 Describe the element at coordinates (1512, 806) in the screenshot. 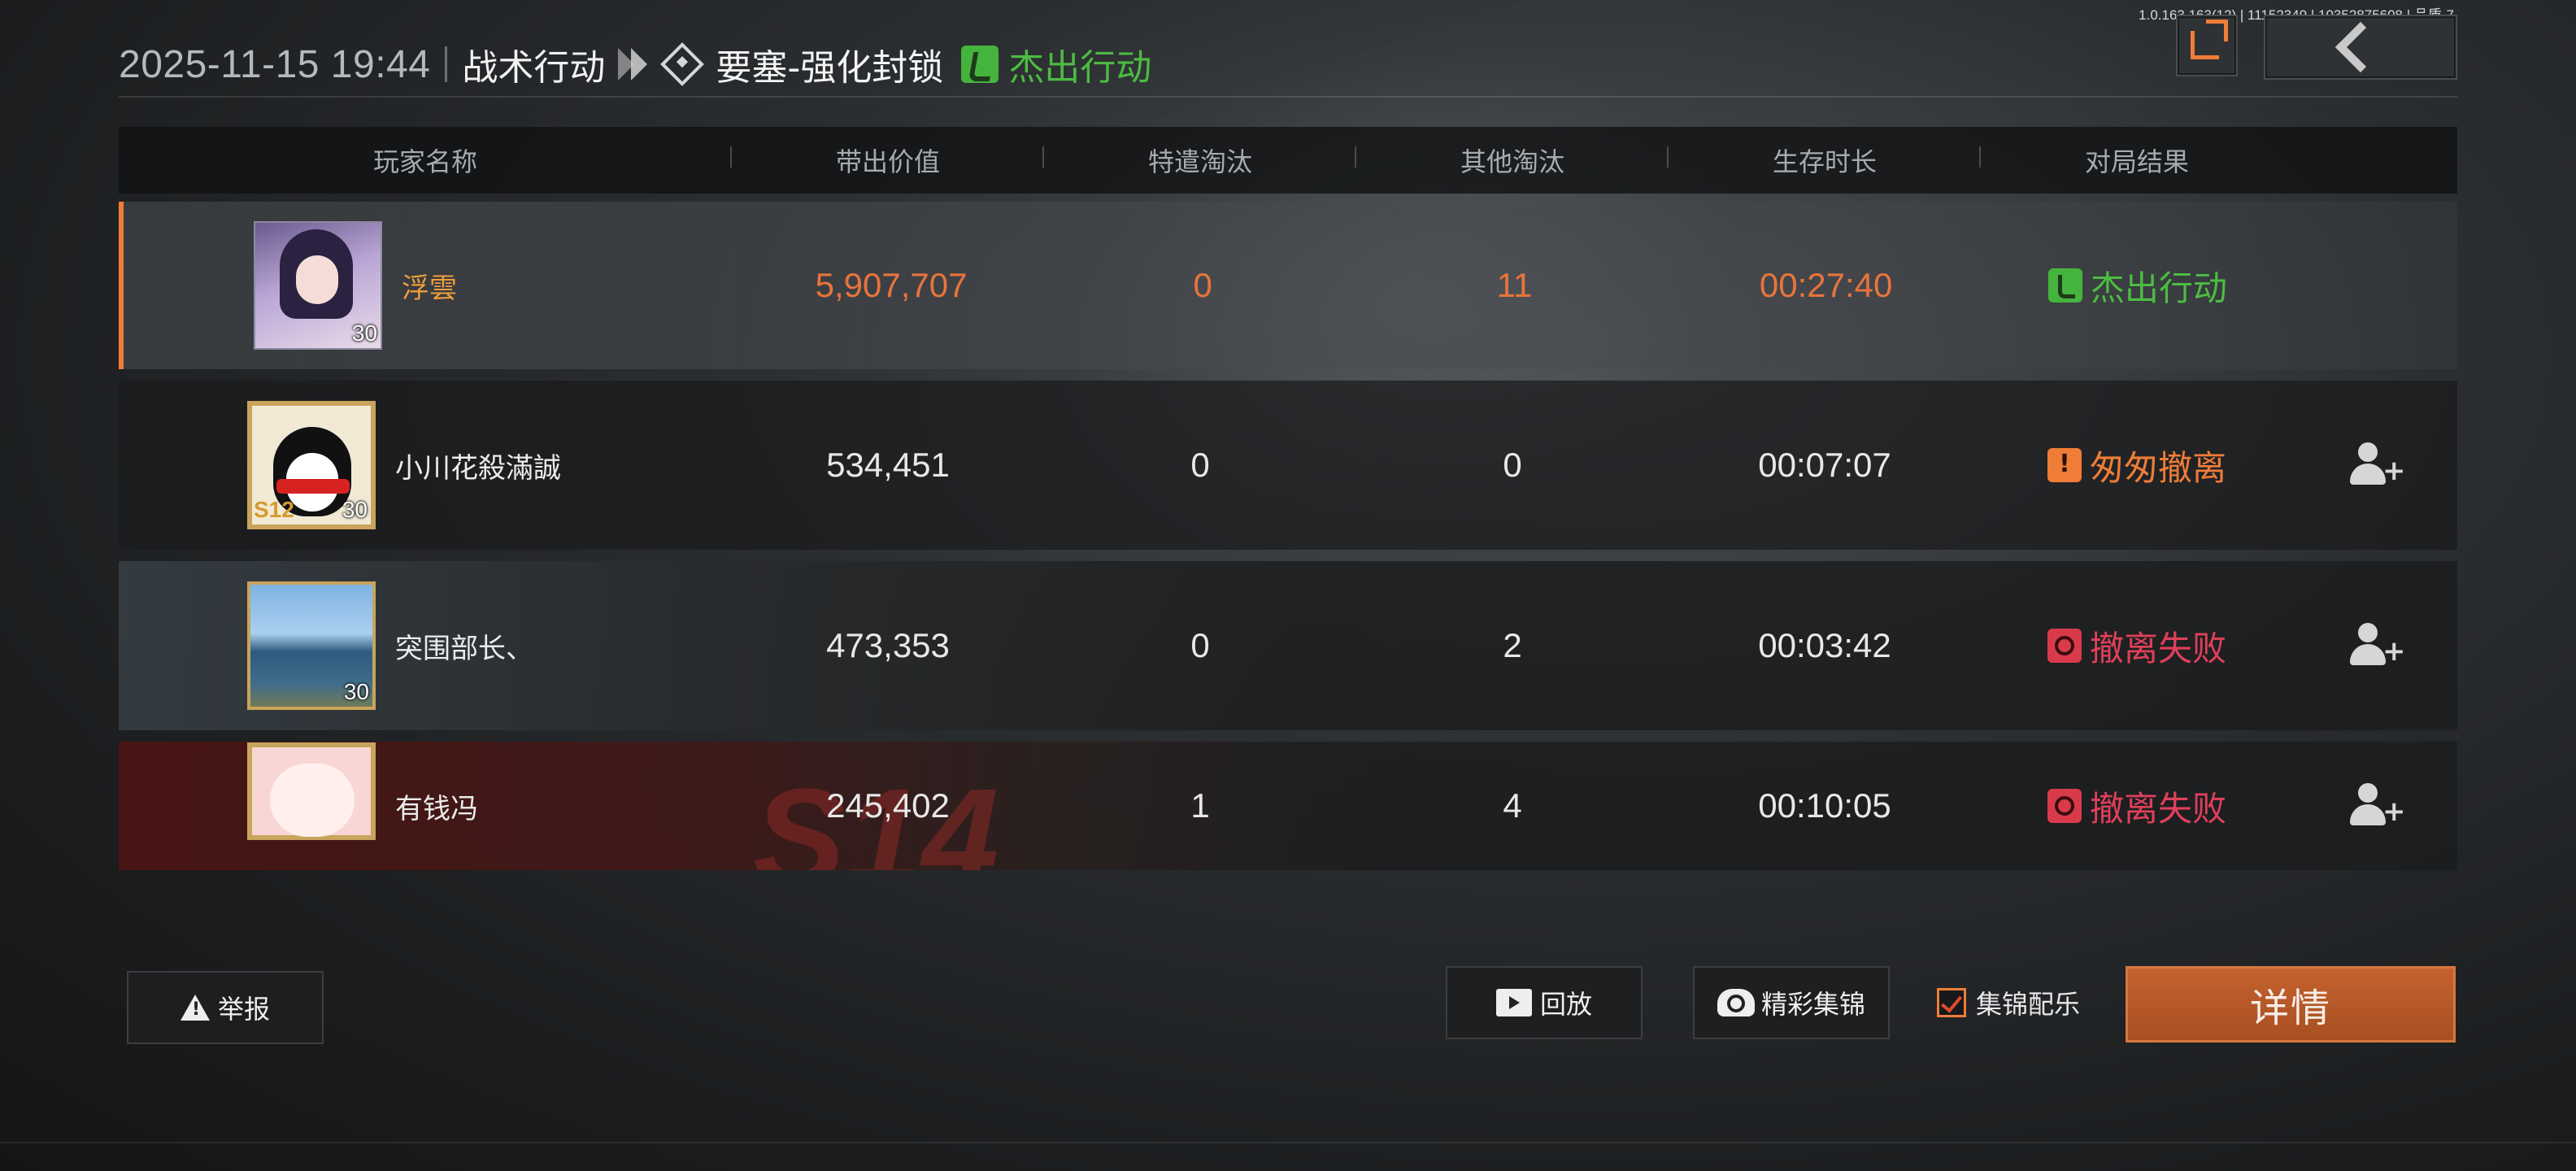

I see `other-kills: 4` at that location.